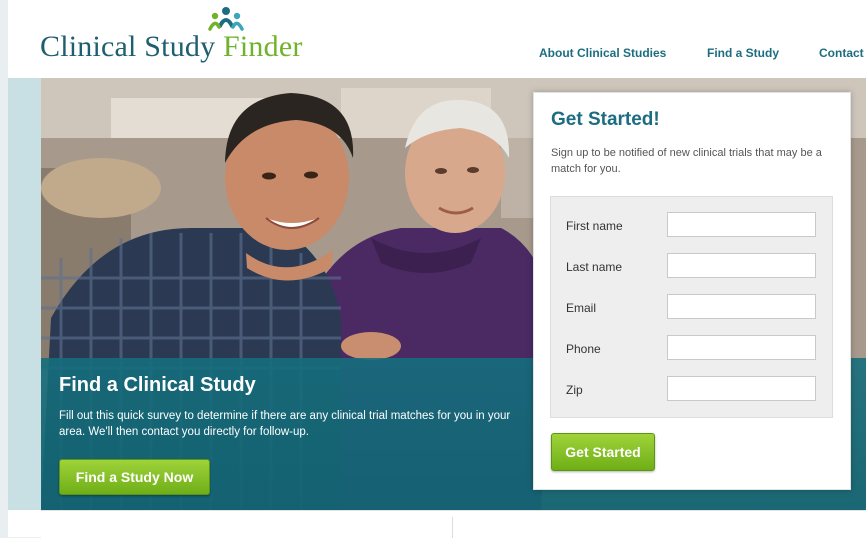  I want to click on phone-label: Phone, so click(583, 349).